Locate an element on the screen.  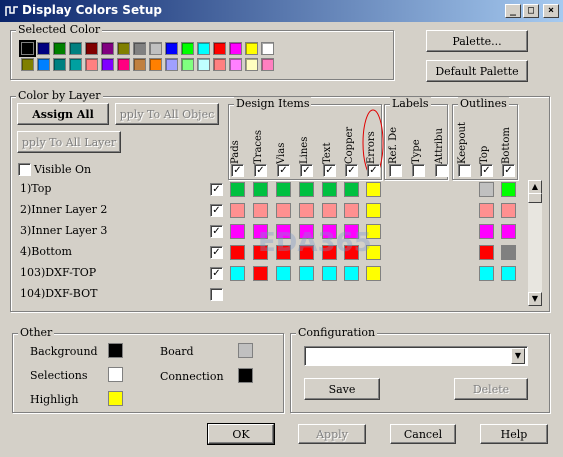
cancel-button: Cancel is located at coordinates (423, 434).